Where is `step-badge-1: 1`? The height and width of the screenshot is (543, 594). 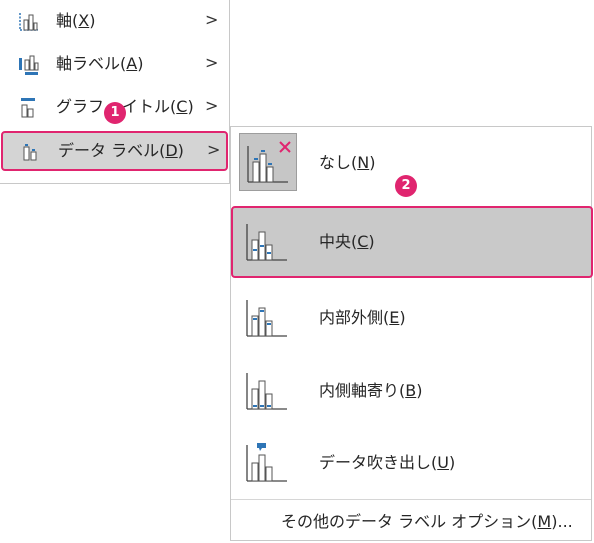 step-badge-1: 1 is located at coordinates (115, 113).